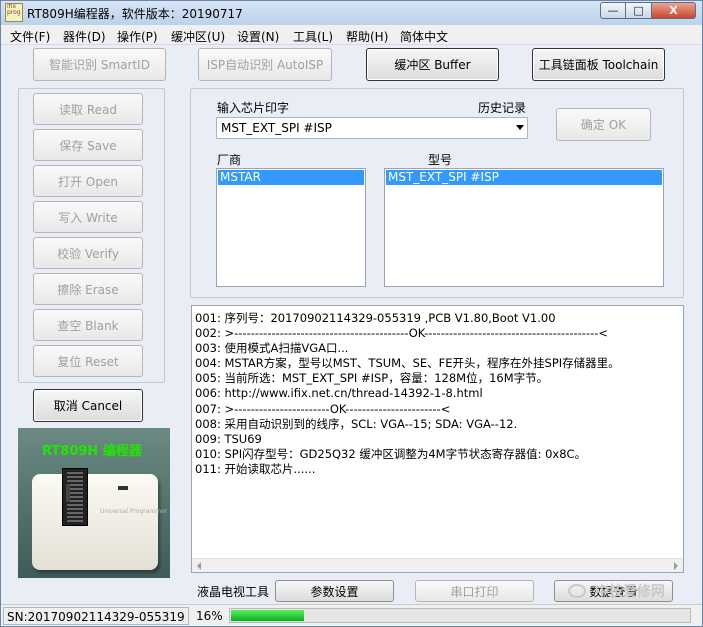  What do you see at coordinates (199, 566) in the screenshot?
I see `scroll-left-icon` at bounding box center [199, 566].